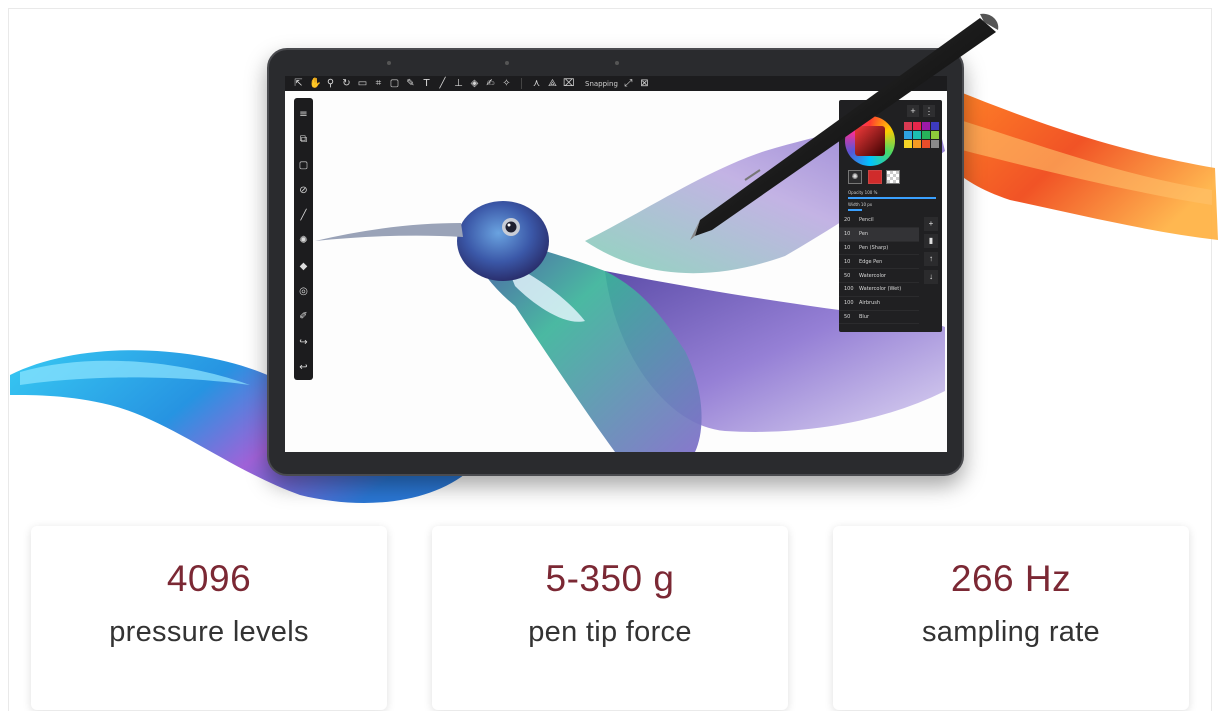  What do you see at coordinates (864, 316) in the screenshot?
I see `brush-name: Blur` at bounding box center [864, 316].